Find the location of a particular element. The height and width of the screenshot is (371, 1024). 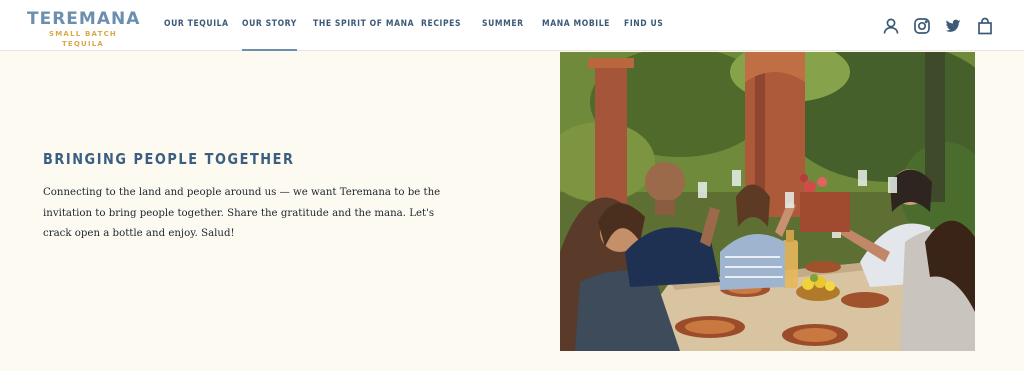

brand-logo: TEREMANA SMALL BATCH TEQUILA is located at coordinates (83, 29).